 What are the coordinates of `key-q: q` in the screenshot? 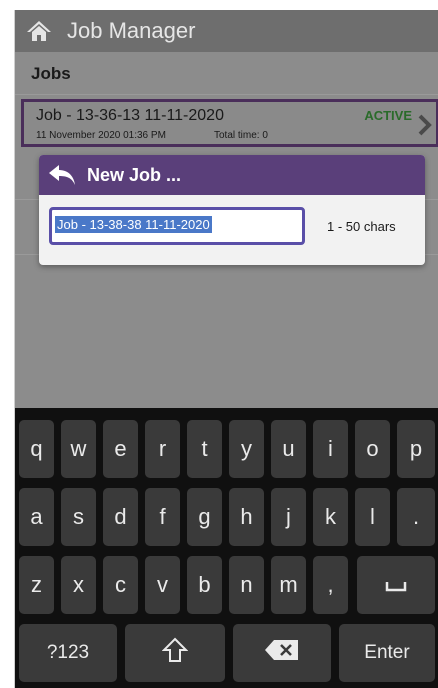 It's located at (36, 449).